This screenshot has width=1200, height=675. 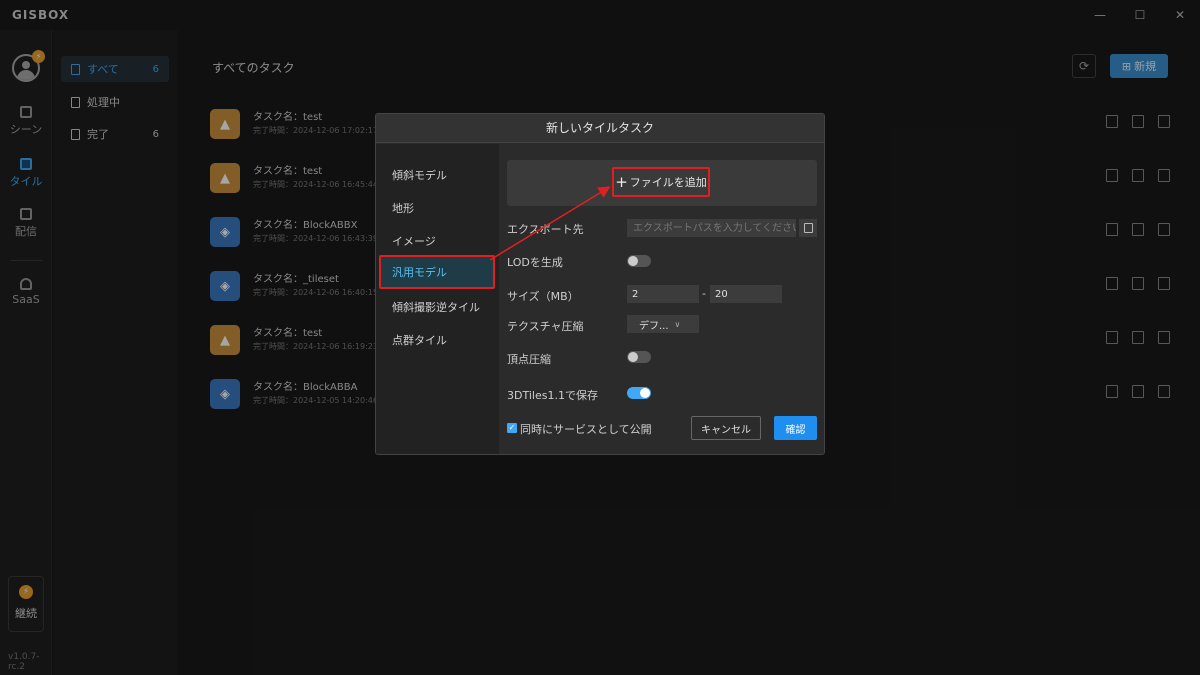 I want to click on plus-icon: +, so click(x=621, y=182).